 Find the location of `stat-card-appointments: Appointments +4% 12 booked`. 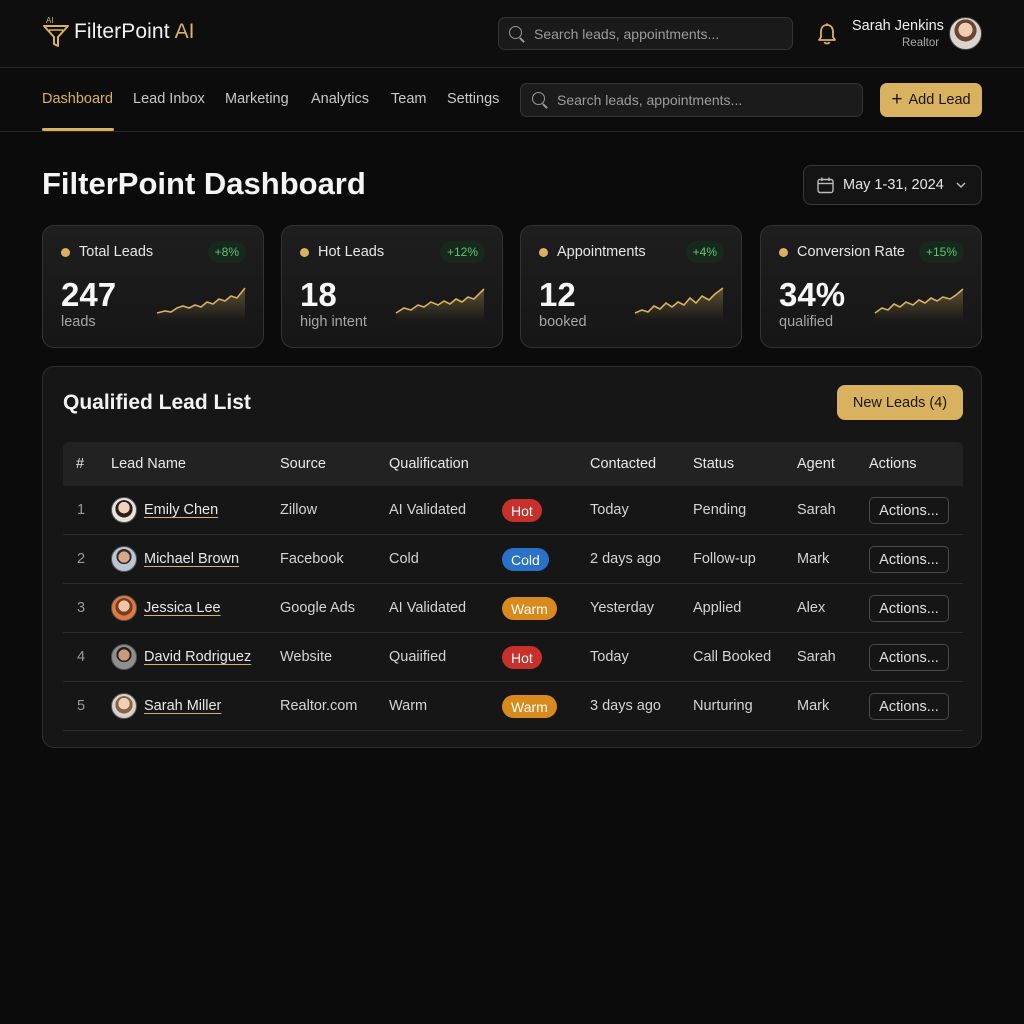

stat-card-appointments: Appointments +4% 12 booked is located at coordinates (631, 286).